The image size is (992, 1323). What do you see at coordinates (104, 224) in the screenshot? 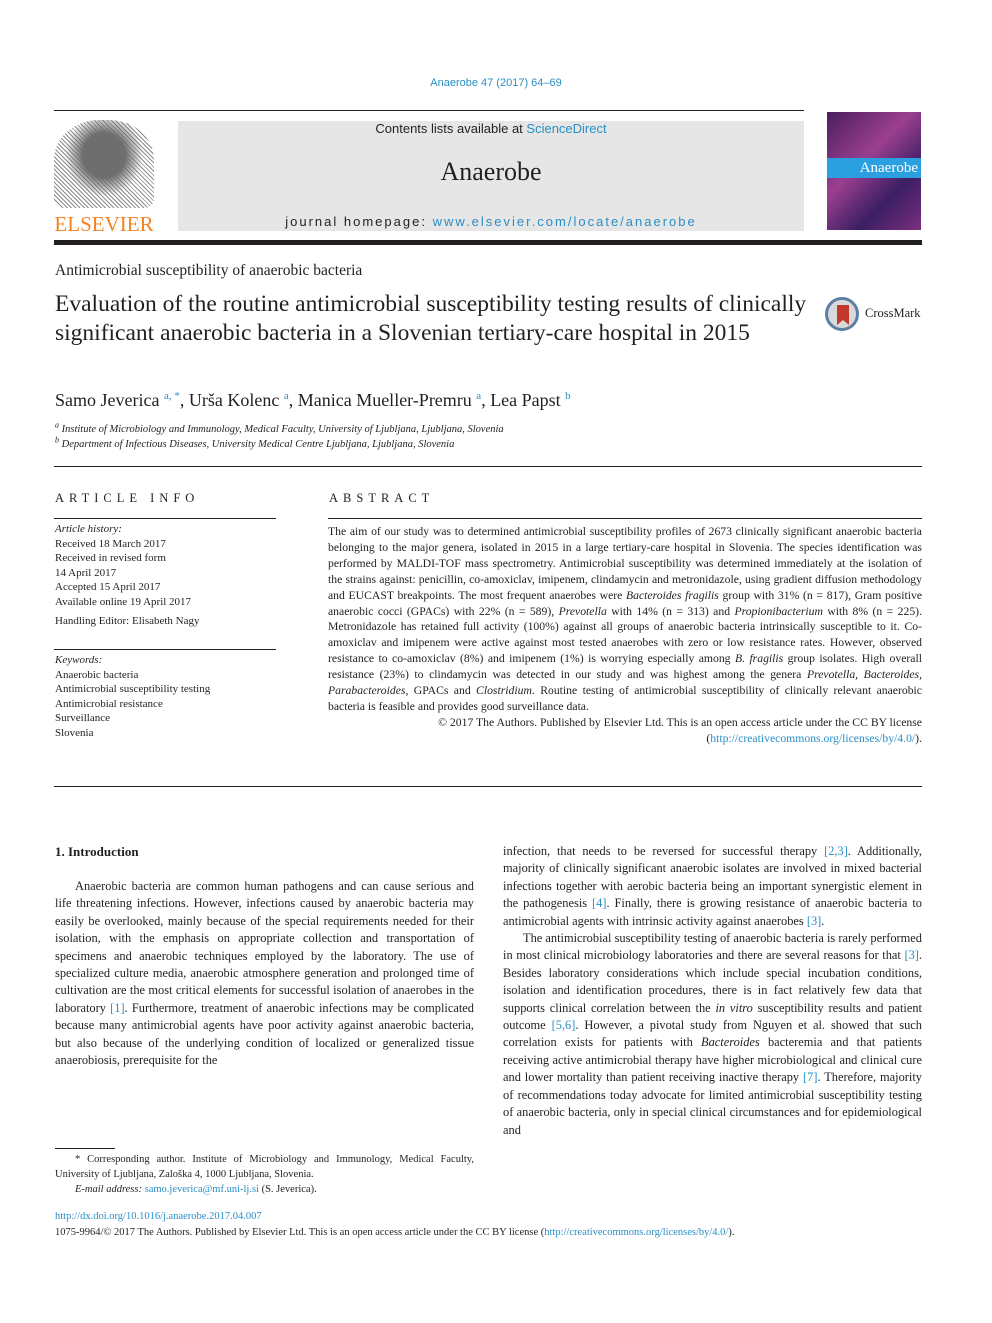
I see `publisher-name: ELSEVIER` at bounding box center [104, 224].